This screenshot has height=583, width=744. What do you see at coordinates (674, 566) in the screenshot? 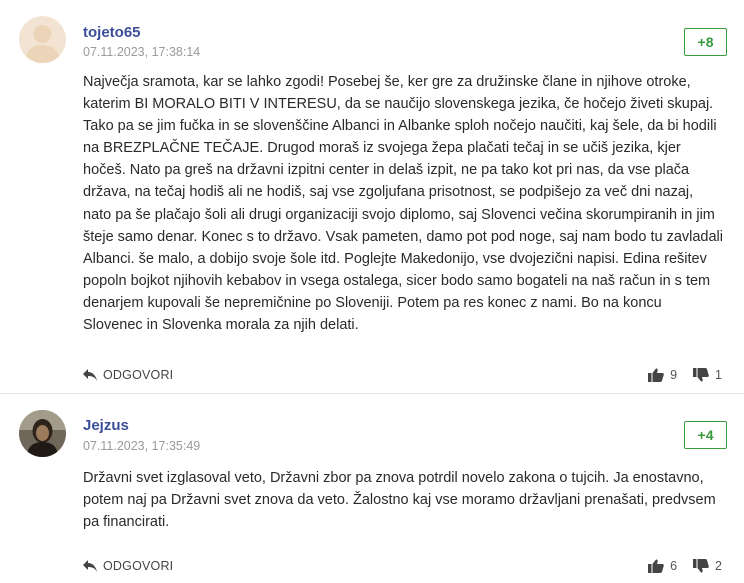
I see `like-count: 6` at bounding box center [674, 566].